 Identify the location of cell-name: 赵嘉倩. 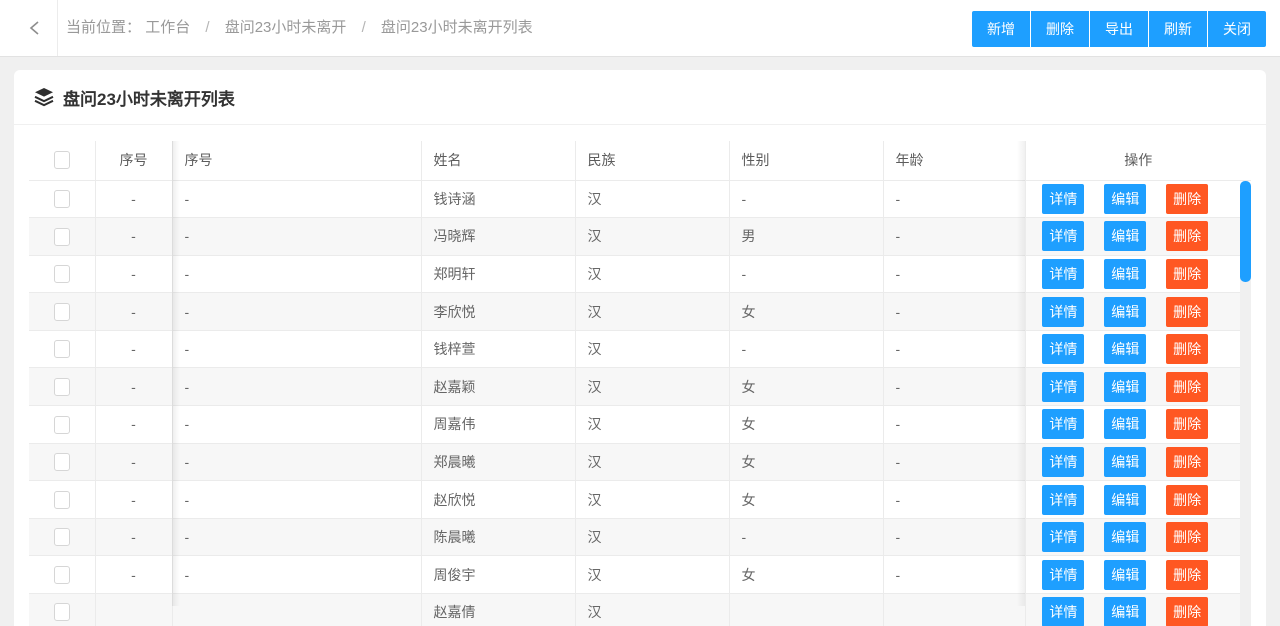
(498, 609).